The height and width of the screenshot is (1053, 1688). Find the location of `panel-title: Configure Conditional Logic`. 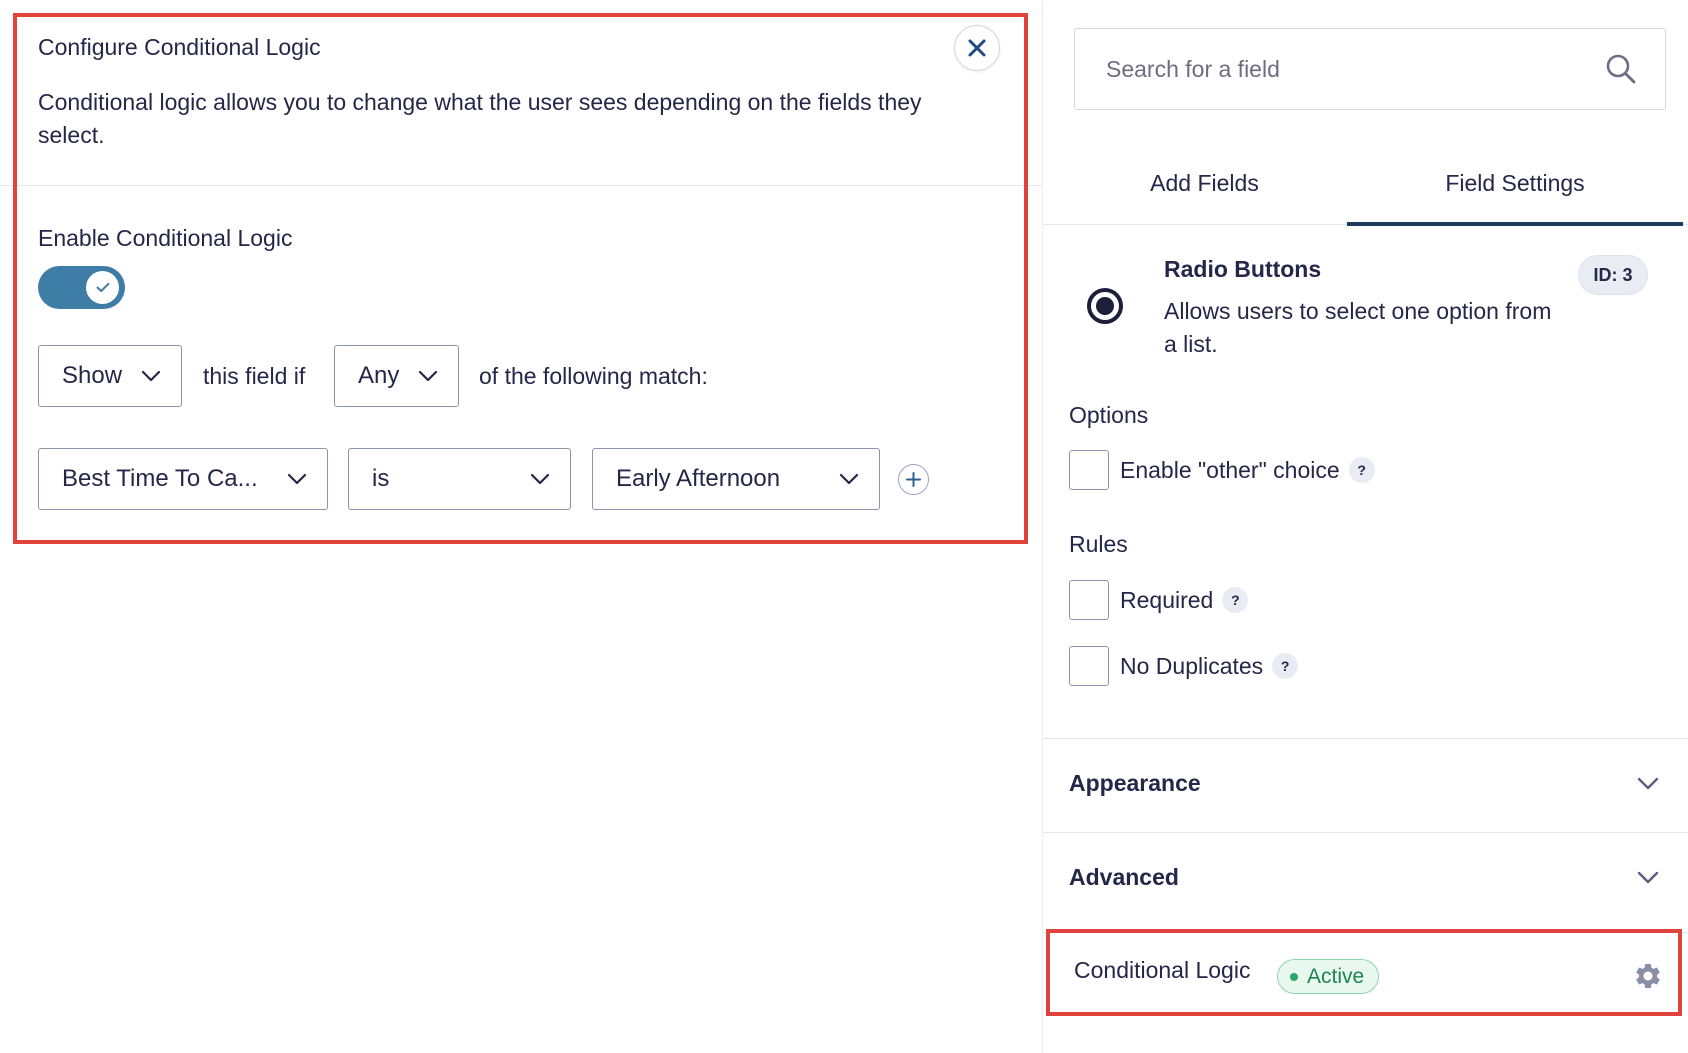

panel-title: Configure Conditional Logic is located at coordinates (179, 47).